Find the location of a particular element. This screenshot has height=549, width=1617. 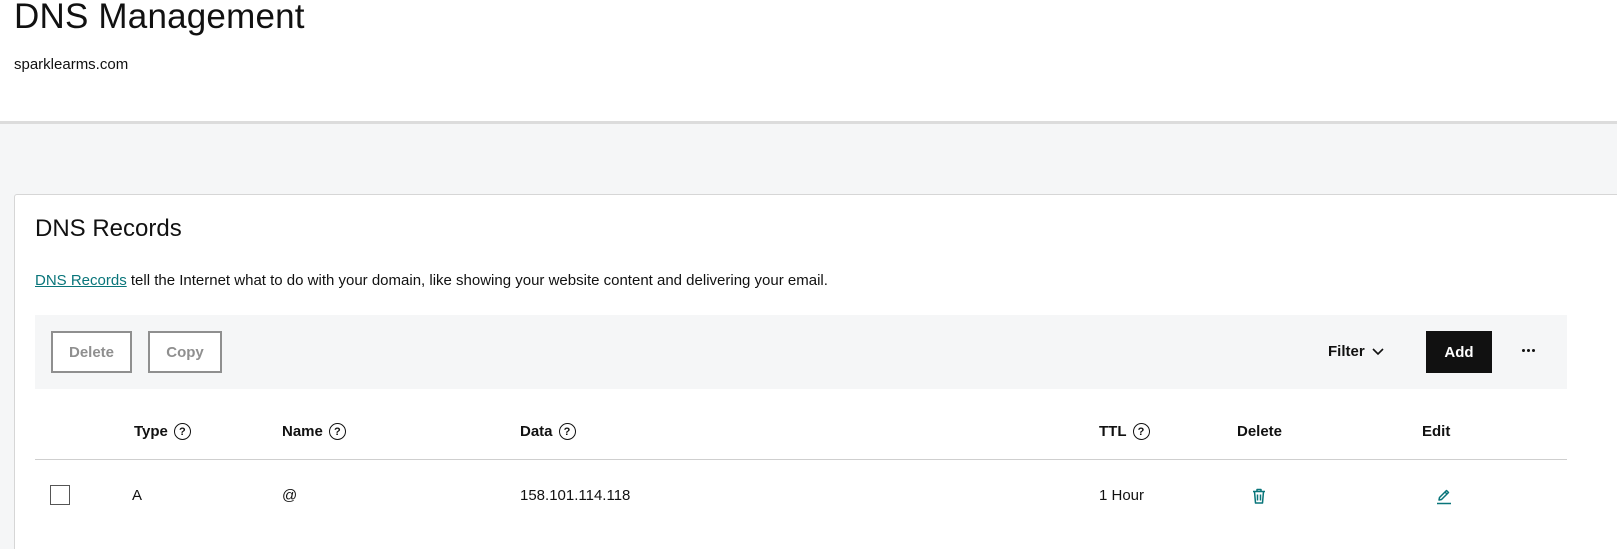

row-checkbox is located at coordinates (60, 495).